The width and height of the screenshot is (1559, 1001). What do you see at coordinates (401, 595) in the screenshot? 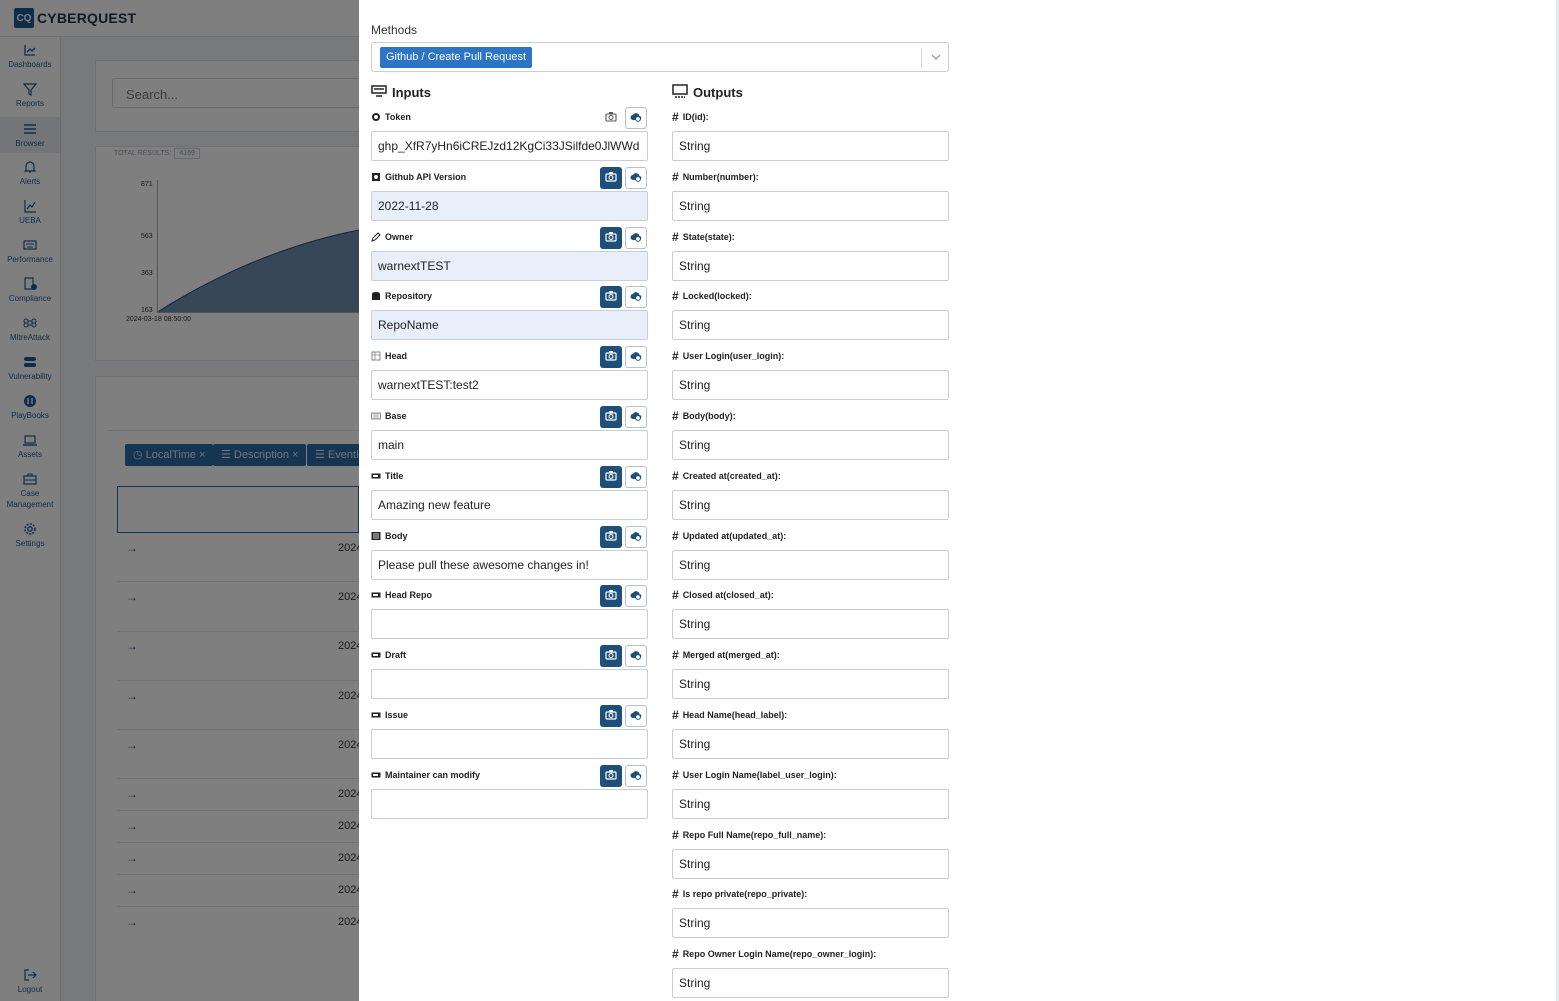
I see `head-repo-label: Head Repo` at bounding box center [401, 595].